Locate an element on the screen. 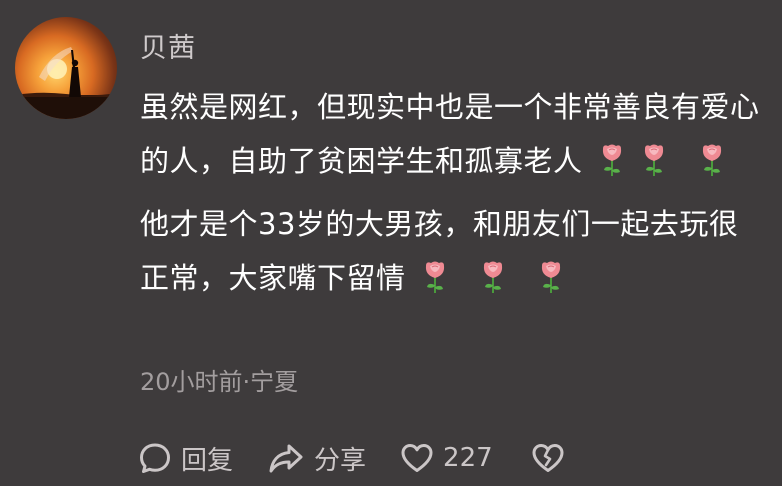  comment-actions: 回复 分享 227 is located at coordinates (351, 458).